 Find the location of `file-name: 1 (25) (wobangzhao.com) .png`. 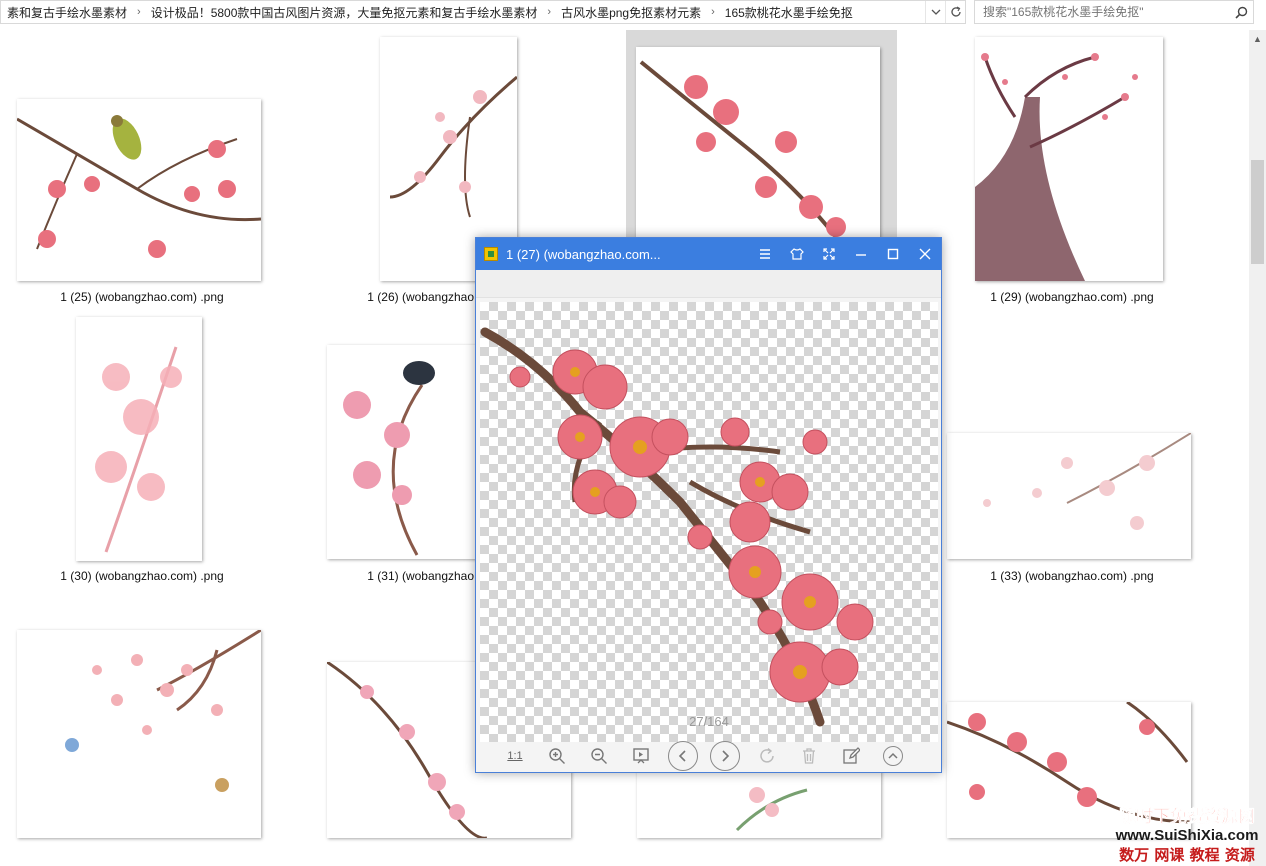

file-name: 1 (25) (wobangzhao.com) .png is located at coordinates (142, 297).